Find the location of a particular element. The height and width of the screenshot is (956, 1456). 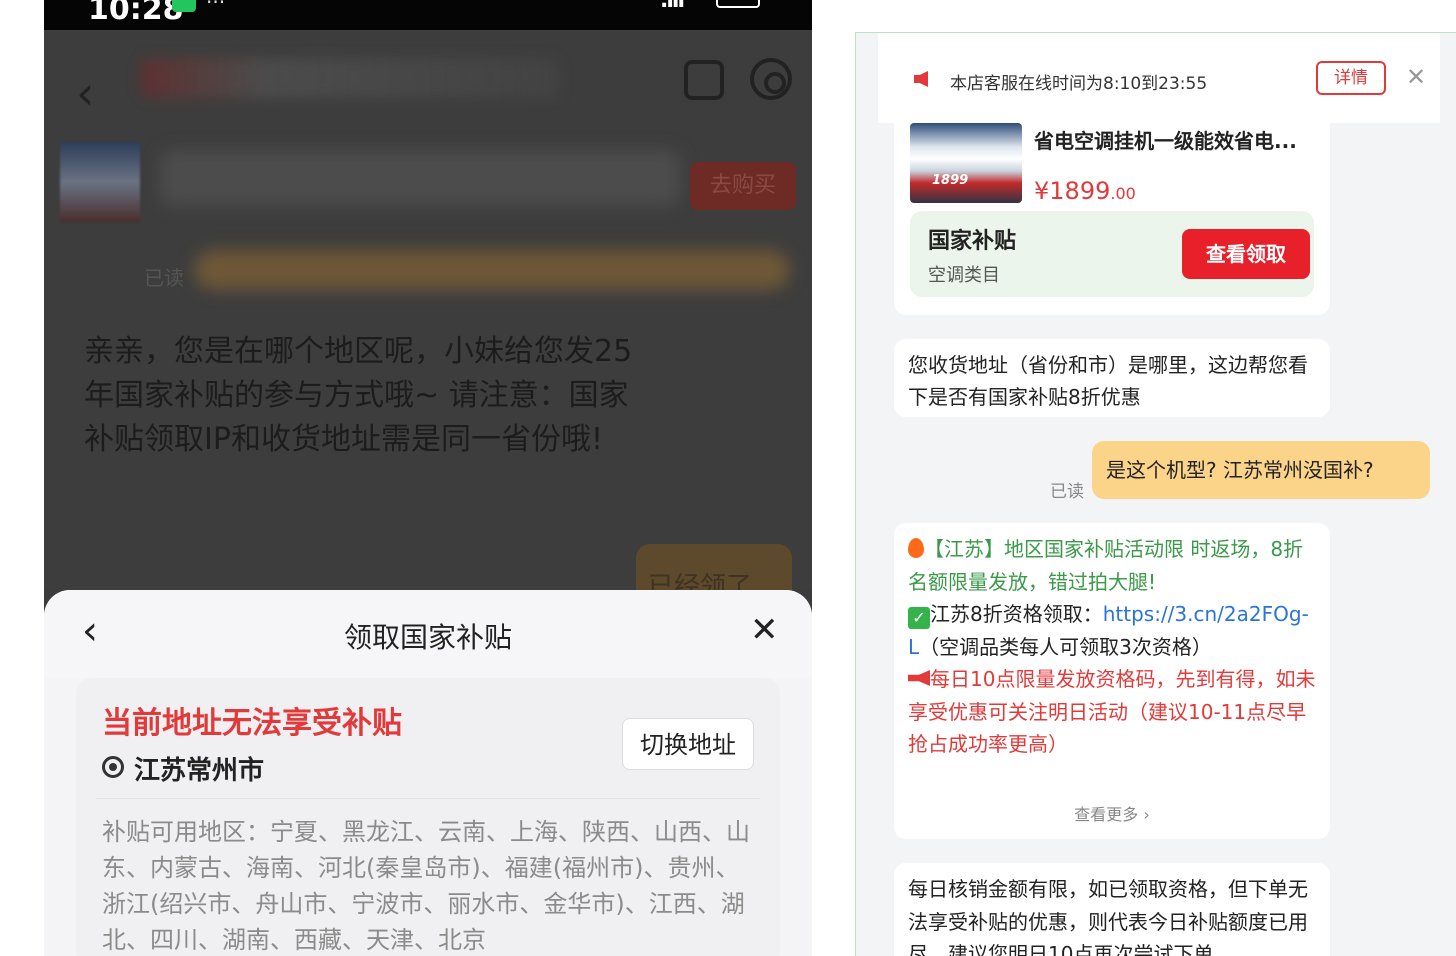

service-hours-notice: 本店客服在线时间为8:10到23:55 详情 ✕ is located at coordinates (1159, 78).